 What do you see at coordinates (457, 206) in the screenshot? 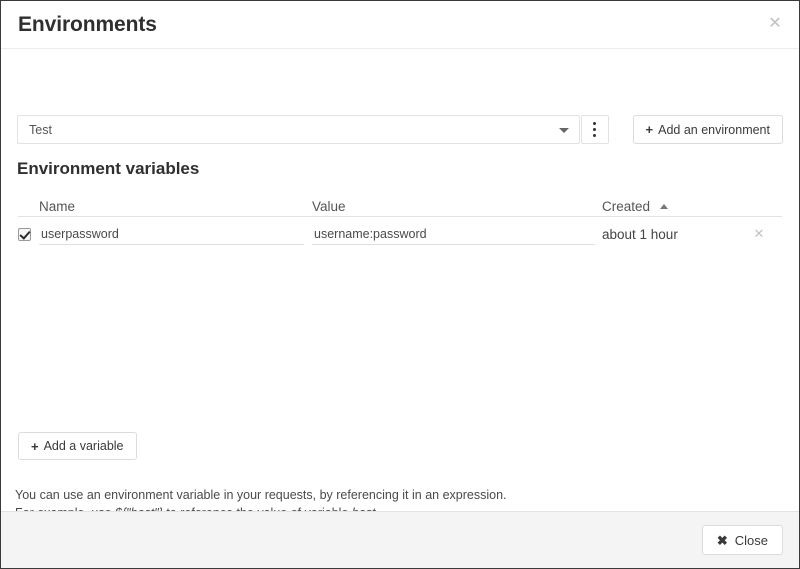
I see `column-header-value: Value` at bounding box center [457, 206].